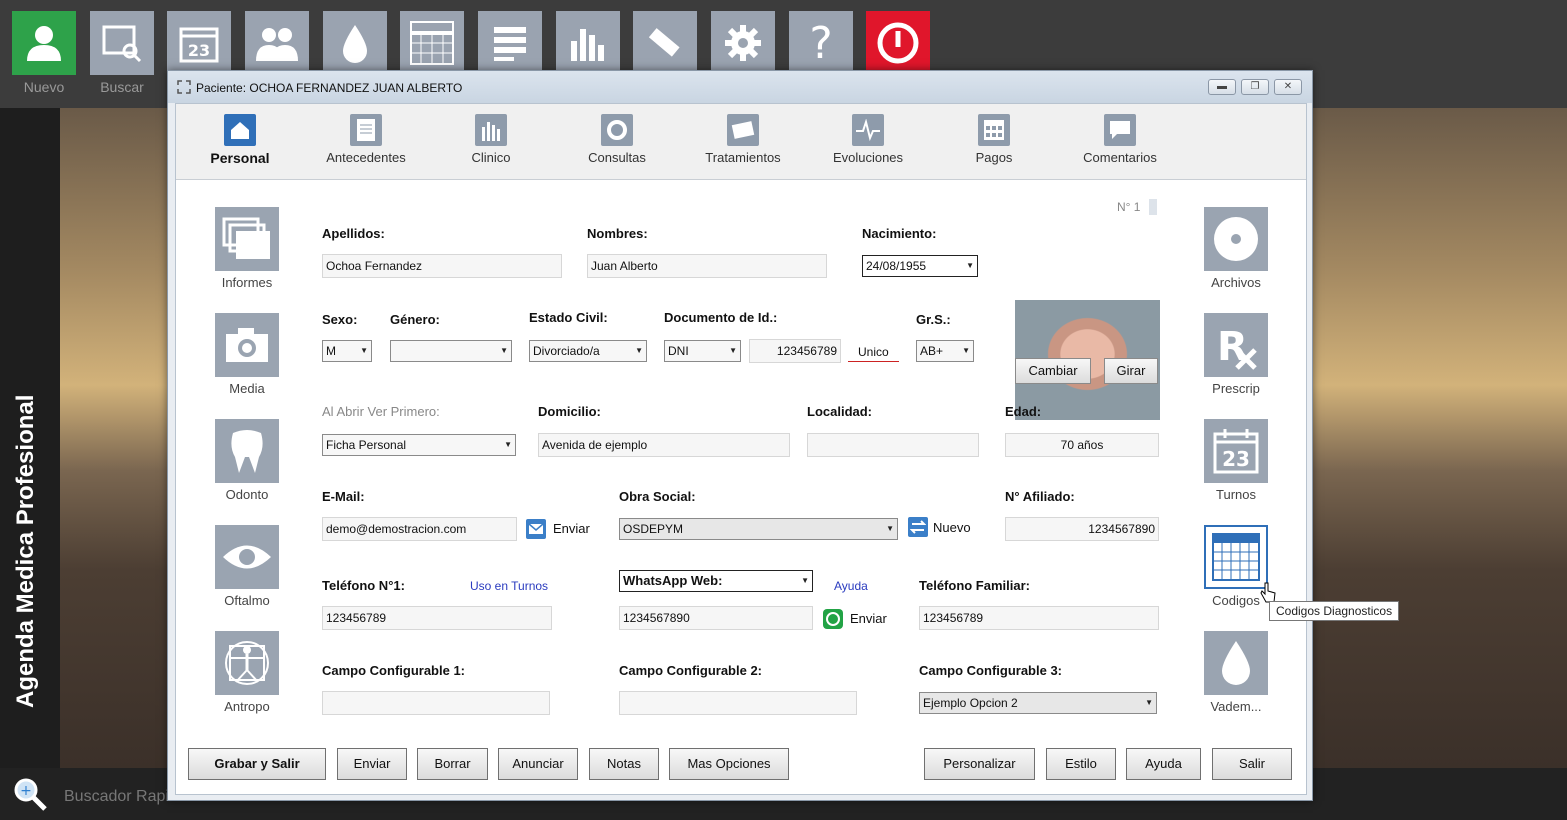 The width and height of the screenshot is (1567, 820). Describe the element at coordinates (419, 445) in the screenshot. I see `al-abrir-select: Ficha Personal` at that location.